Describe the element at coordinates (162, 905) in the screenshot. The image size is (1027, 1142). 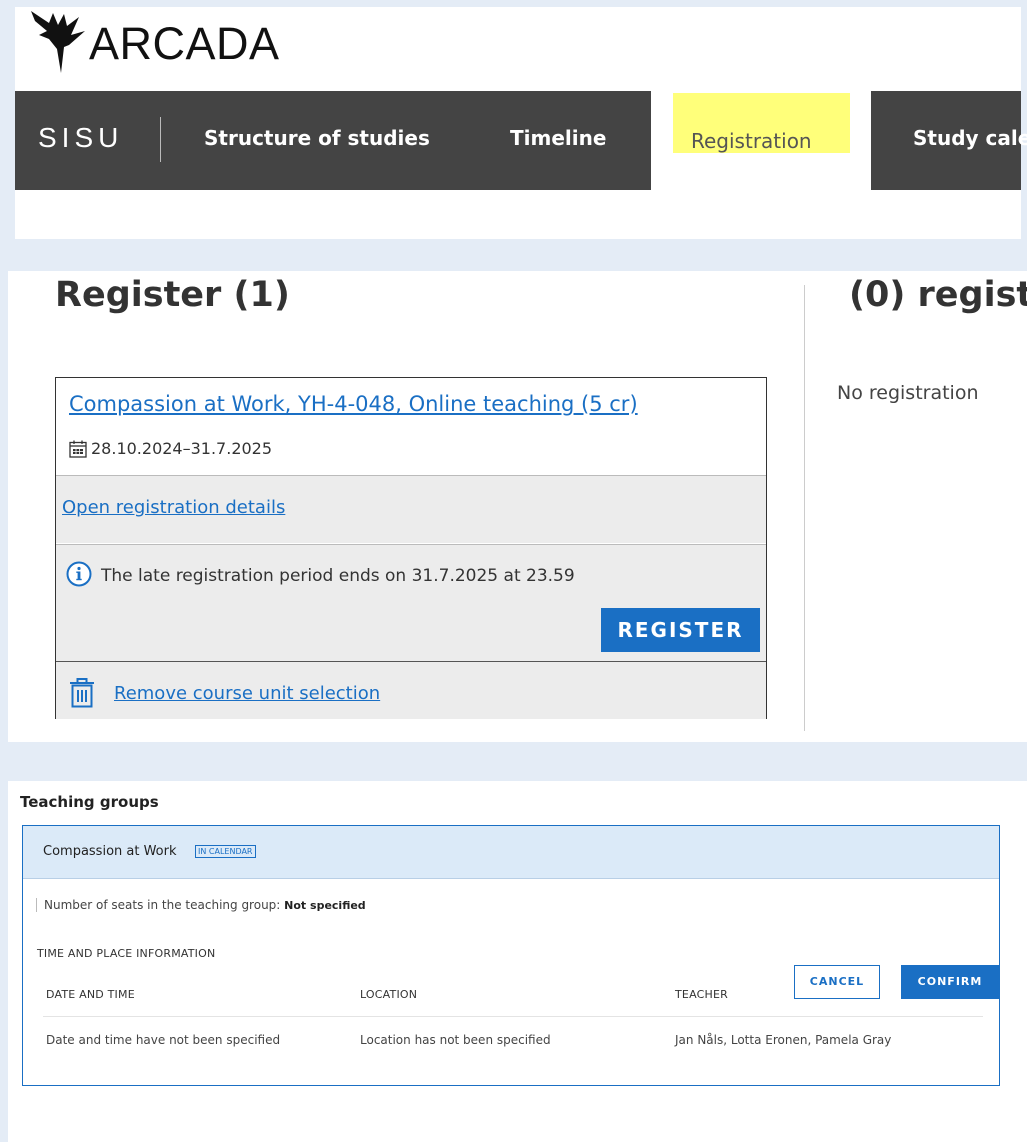
I see `seats-label: Number of seats in the teaching group:` at that location.